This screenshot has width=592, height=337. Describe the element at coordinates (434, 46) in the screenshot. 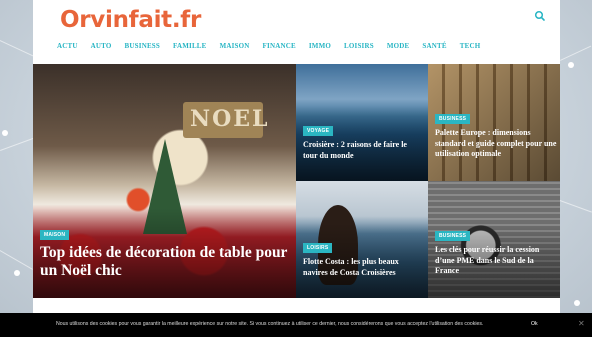

I see `nav-item-sante: SANTÉ` at that location.